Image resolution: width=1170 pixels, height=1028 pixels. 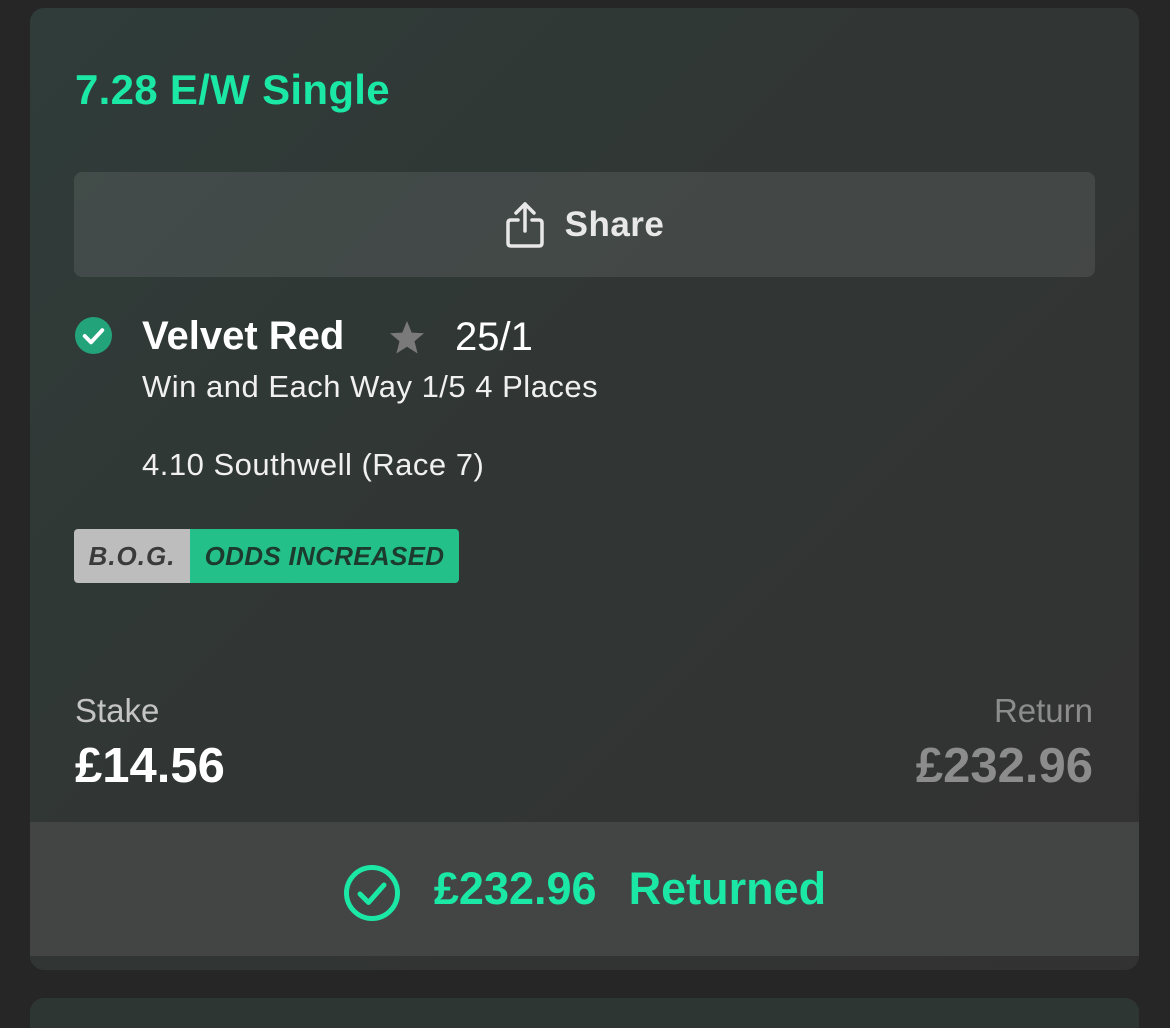 I want to click on stake-label: Stake, so click(x=117, y=710).